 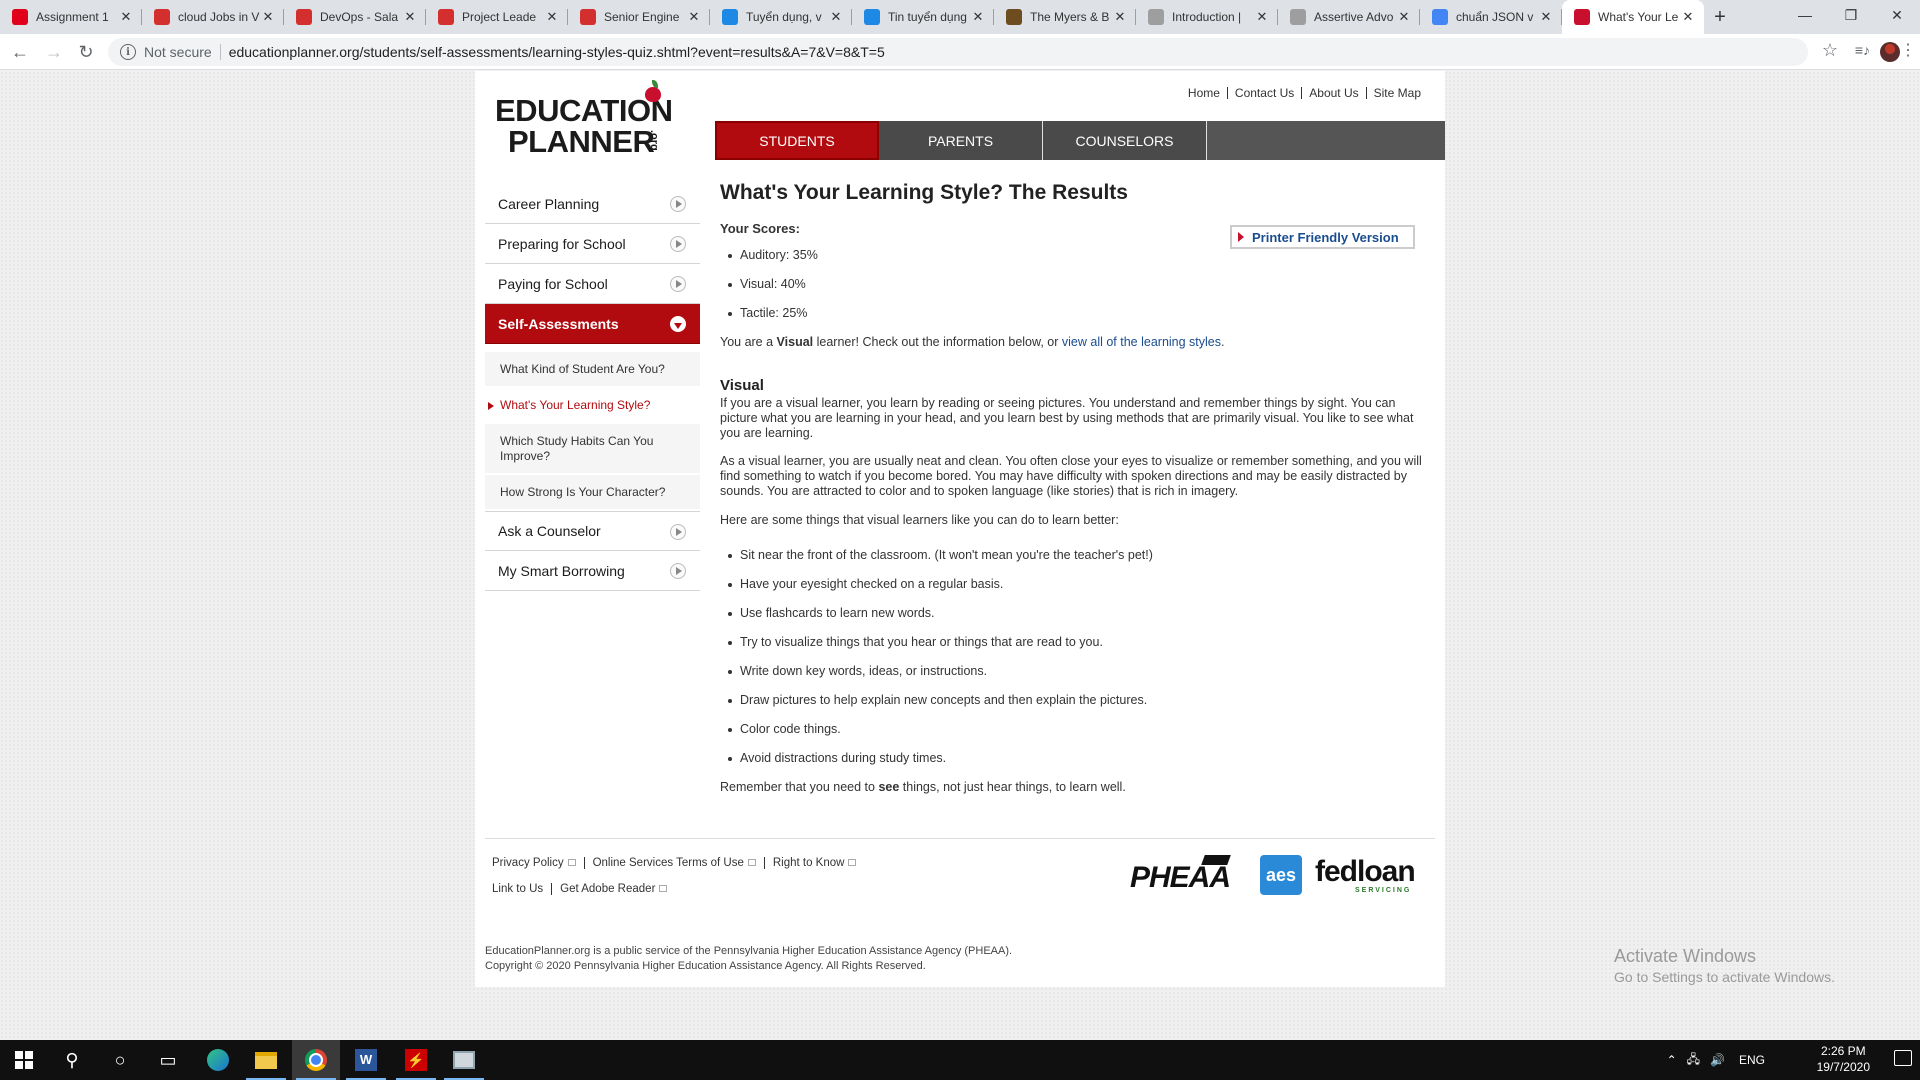 What do you see at coordinates (1281, 875) in the screenshot?
I see `aes-logo: aes` at bounding box center [1281, 875].